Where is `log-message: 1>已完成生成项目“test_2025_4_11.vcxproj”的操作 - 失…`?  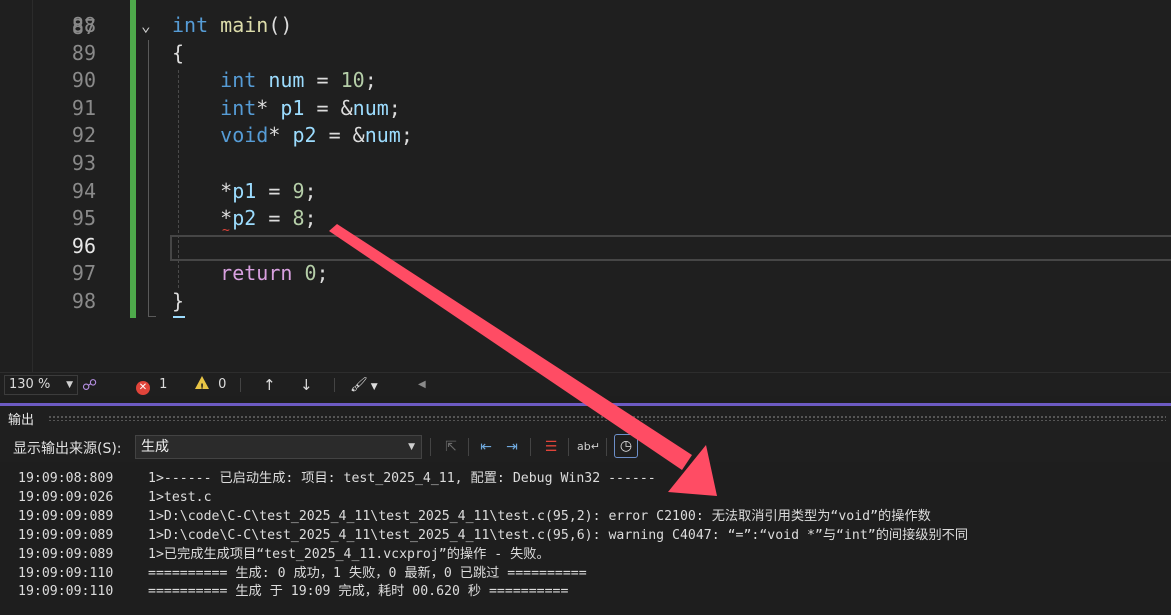
log-message: 1>已完成生成项目“test_2025_4_11.vcxproj”的操作 - 失… is located at coordinates (349, 554).